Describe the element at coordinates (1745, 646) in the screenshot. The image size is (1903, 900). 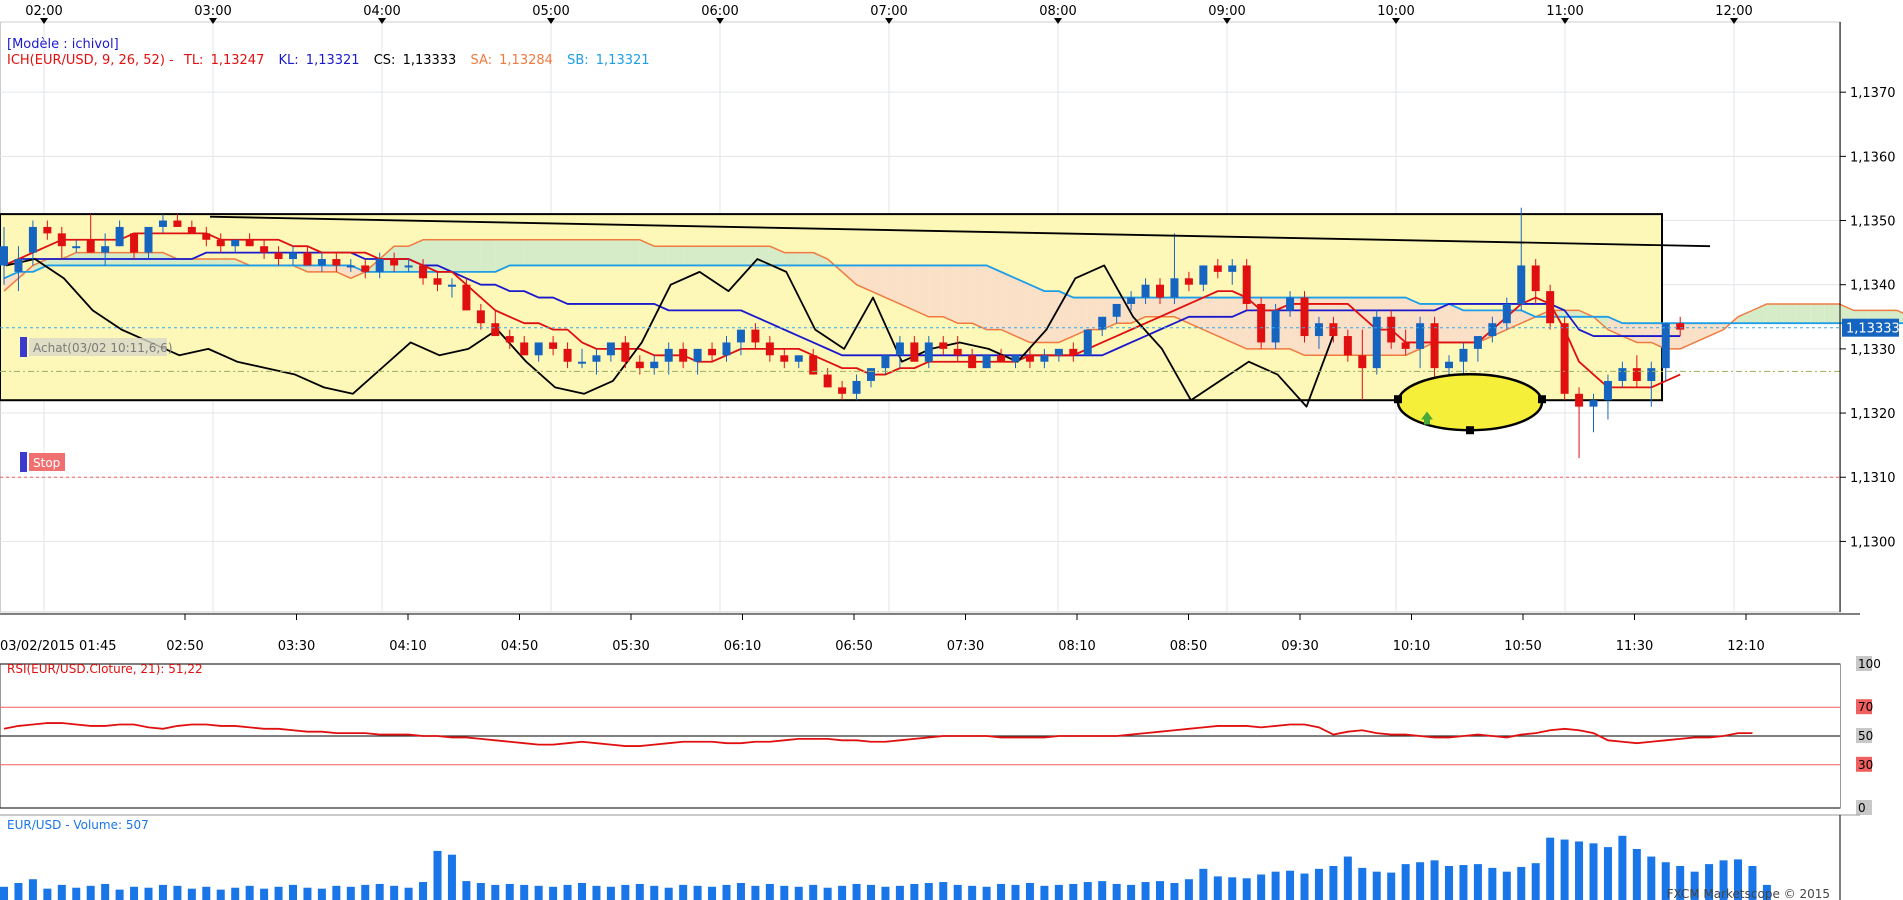
I see `bottom-time-label: 12:10` at that location.